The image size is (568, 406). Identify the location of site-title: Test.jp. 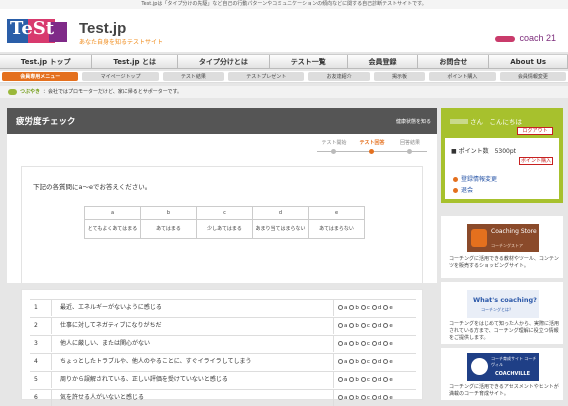
(102, 28).